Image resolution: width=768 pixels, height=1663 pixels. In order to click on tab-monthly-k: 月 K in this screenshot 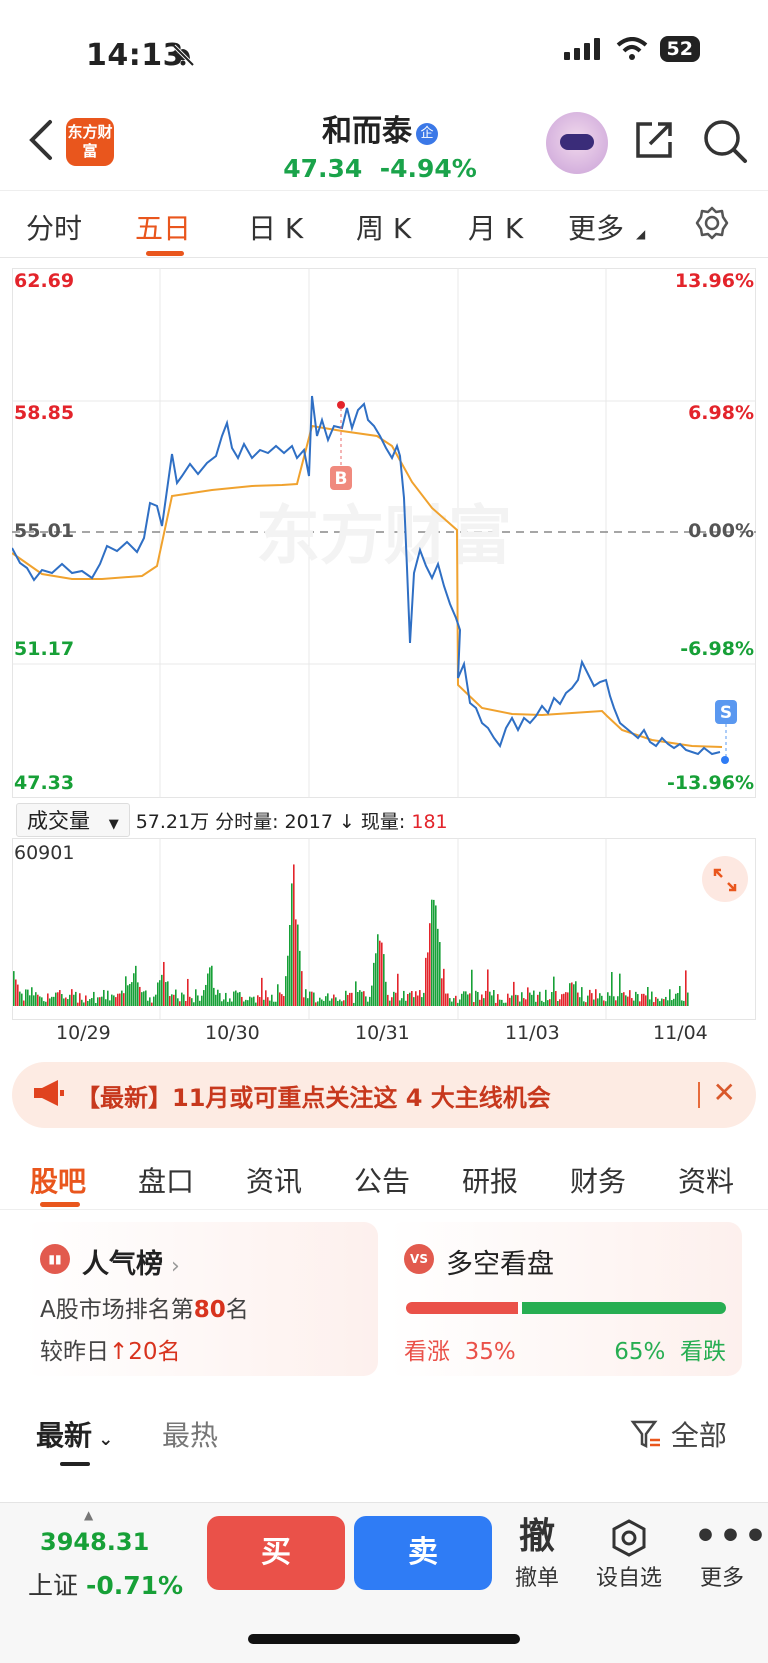, I will do `click(495, 227)`.